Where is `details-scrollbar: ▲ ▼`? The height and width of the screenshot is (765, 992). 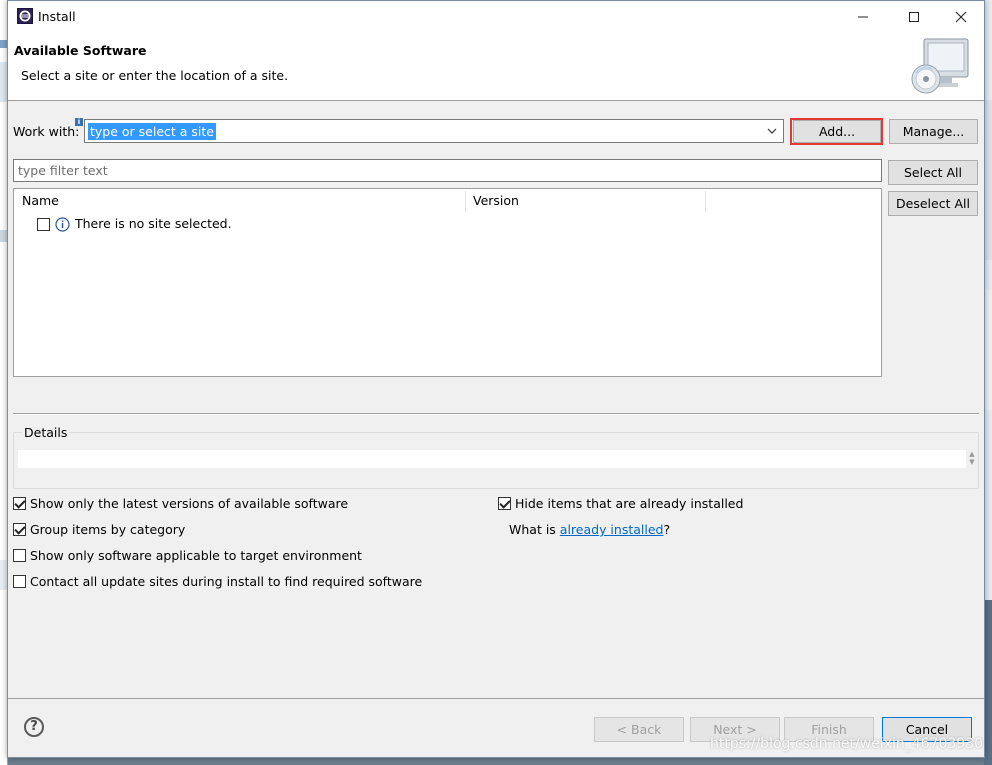 details-scrollbar: ▲ ▼ is located at coordinates (972, 459).